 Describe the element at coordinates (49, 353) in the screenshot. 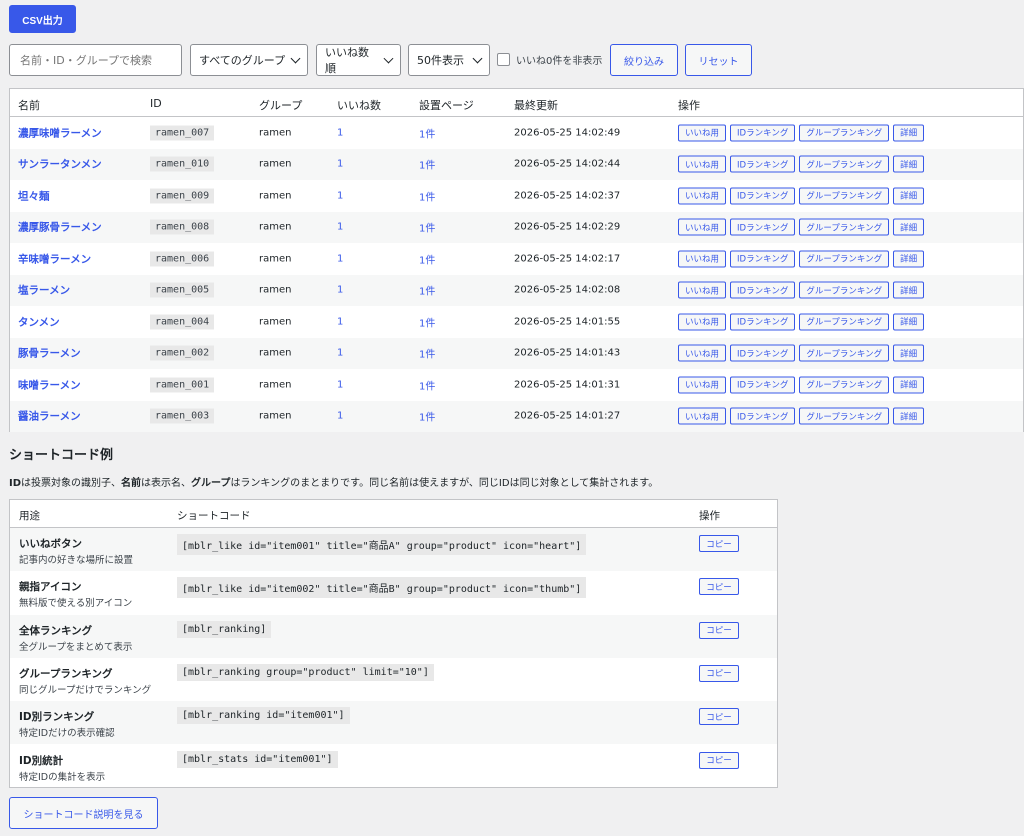

I see `item-name-link: 豚骨ラーメン` at that location.